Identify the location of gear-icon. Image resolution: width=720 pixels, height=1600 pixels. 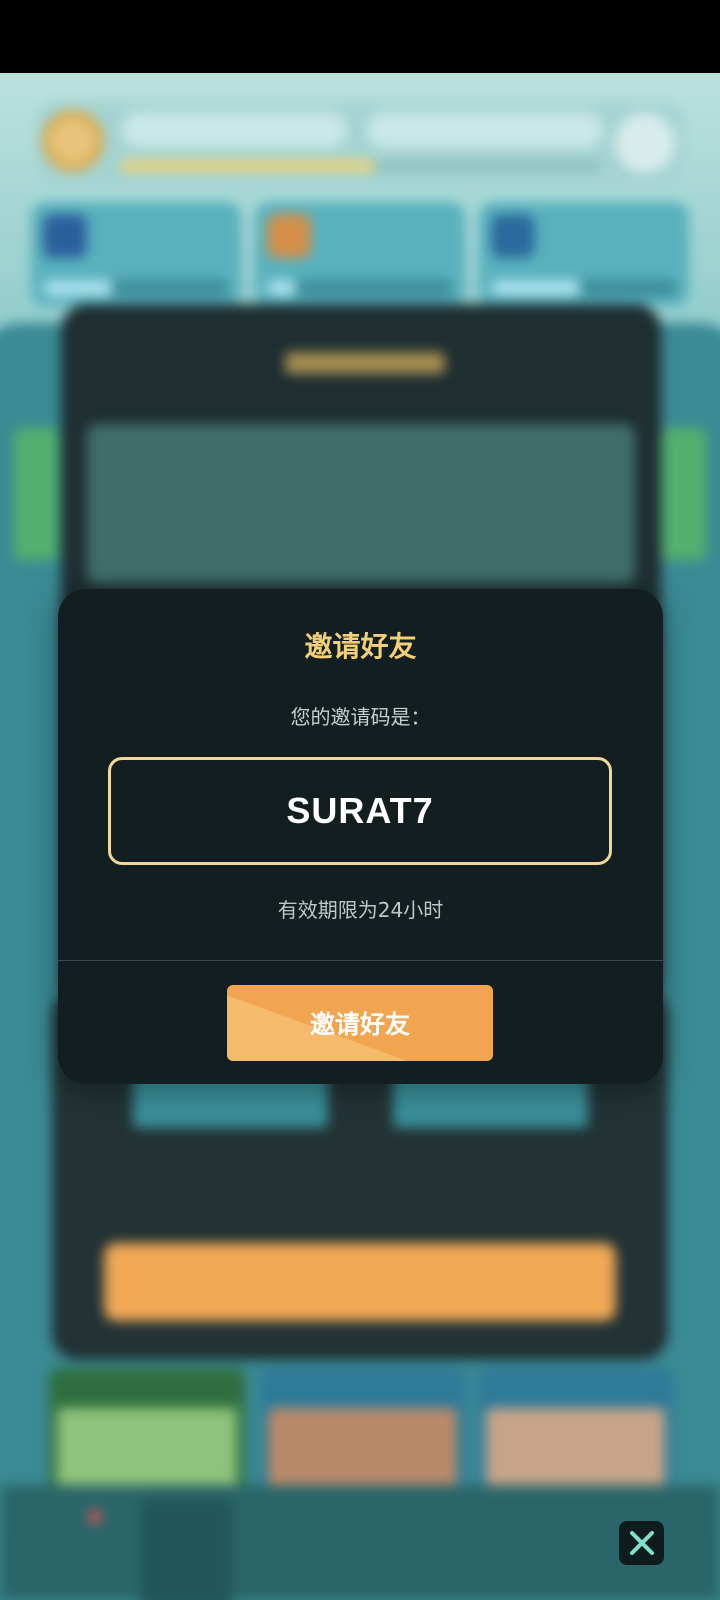
(645, 143).